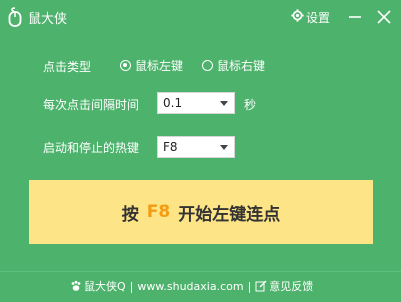 Image resolution: width=401 pixels, height=302 pixels. I want to click on hotkey-value: F8, so click(170, 147).